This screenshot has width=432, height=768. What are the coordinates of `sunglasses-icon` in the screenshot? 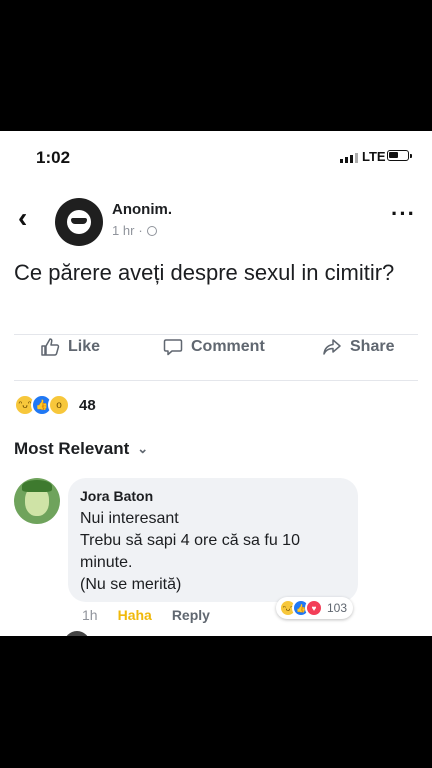 It's located at (79, 221).